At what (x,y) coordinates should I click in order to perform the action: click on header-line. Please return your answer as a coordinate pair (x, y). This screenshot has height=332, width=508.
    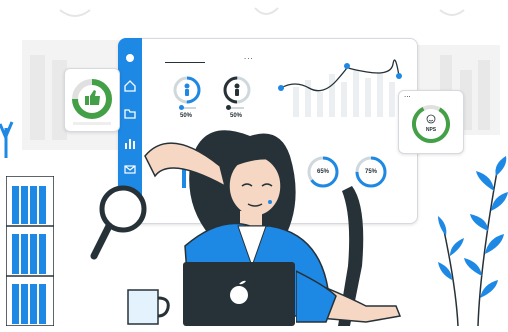
    Looking at the image, I should click on (185, 62).